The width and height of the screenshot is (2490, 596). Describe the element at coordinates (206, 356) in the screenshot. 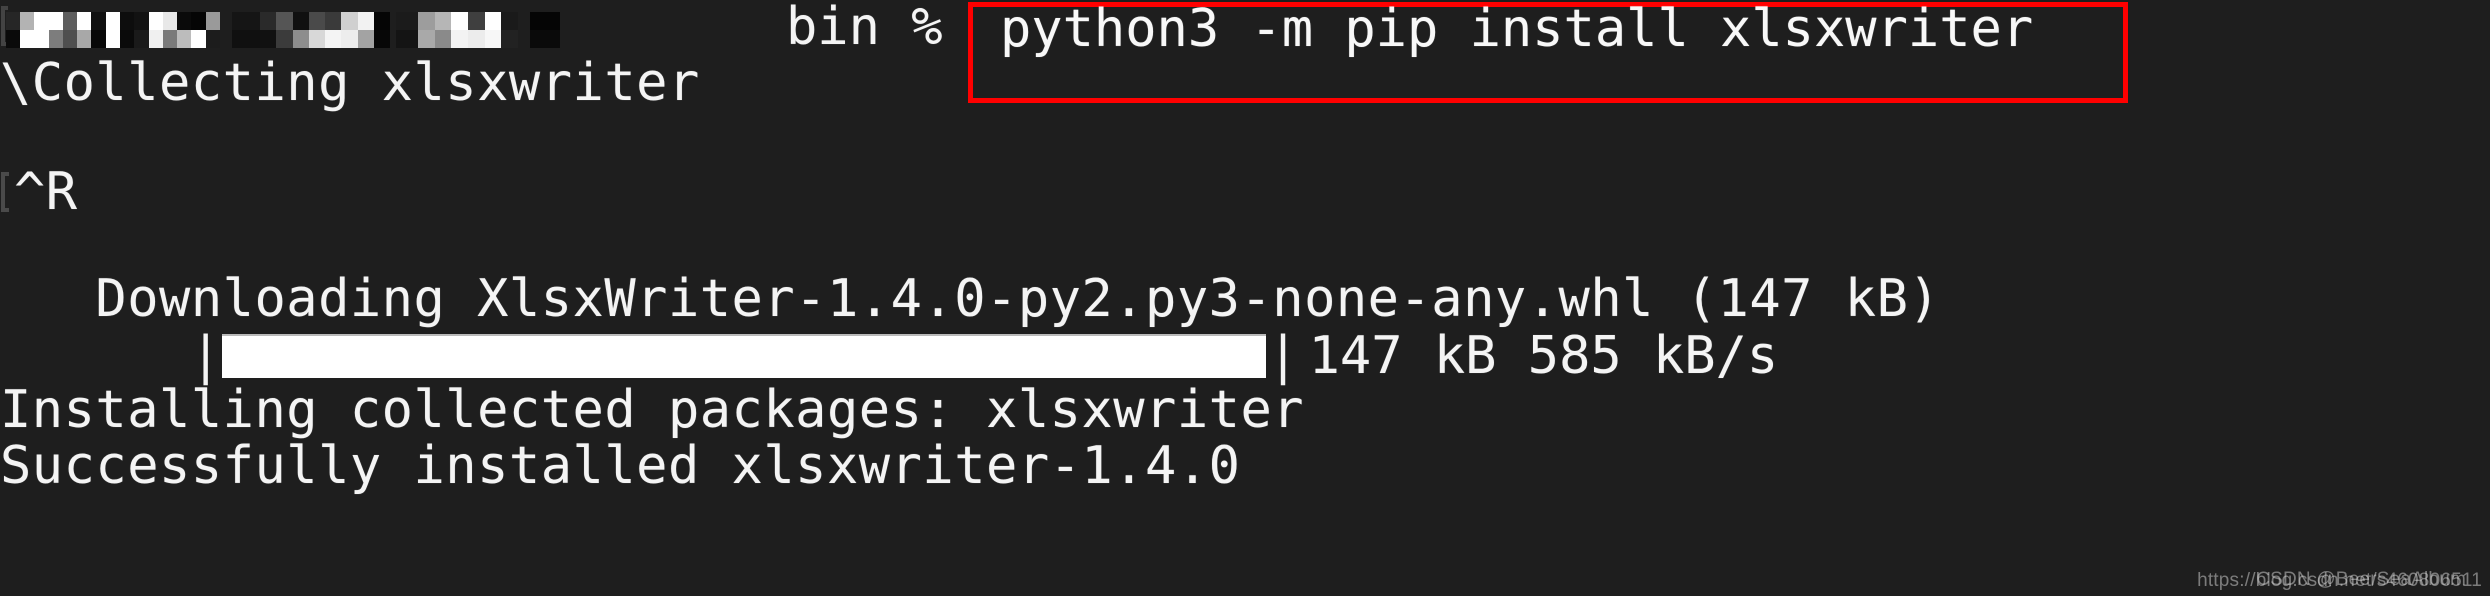

I see `progress-left-pipe: |` at that location.